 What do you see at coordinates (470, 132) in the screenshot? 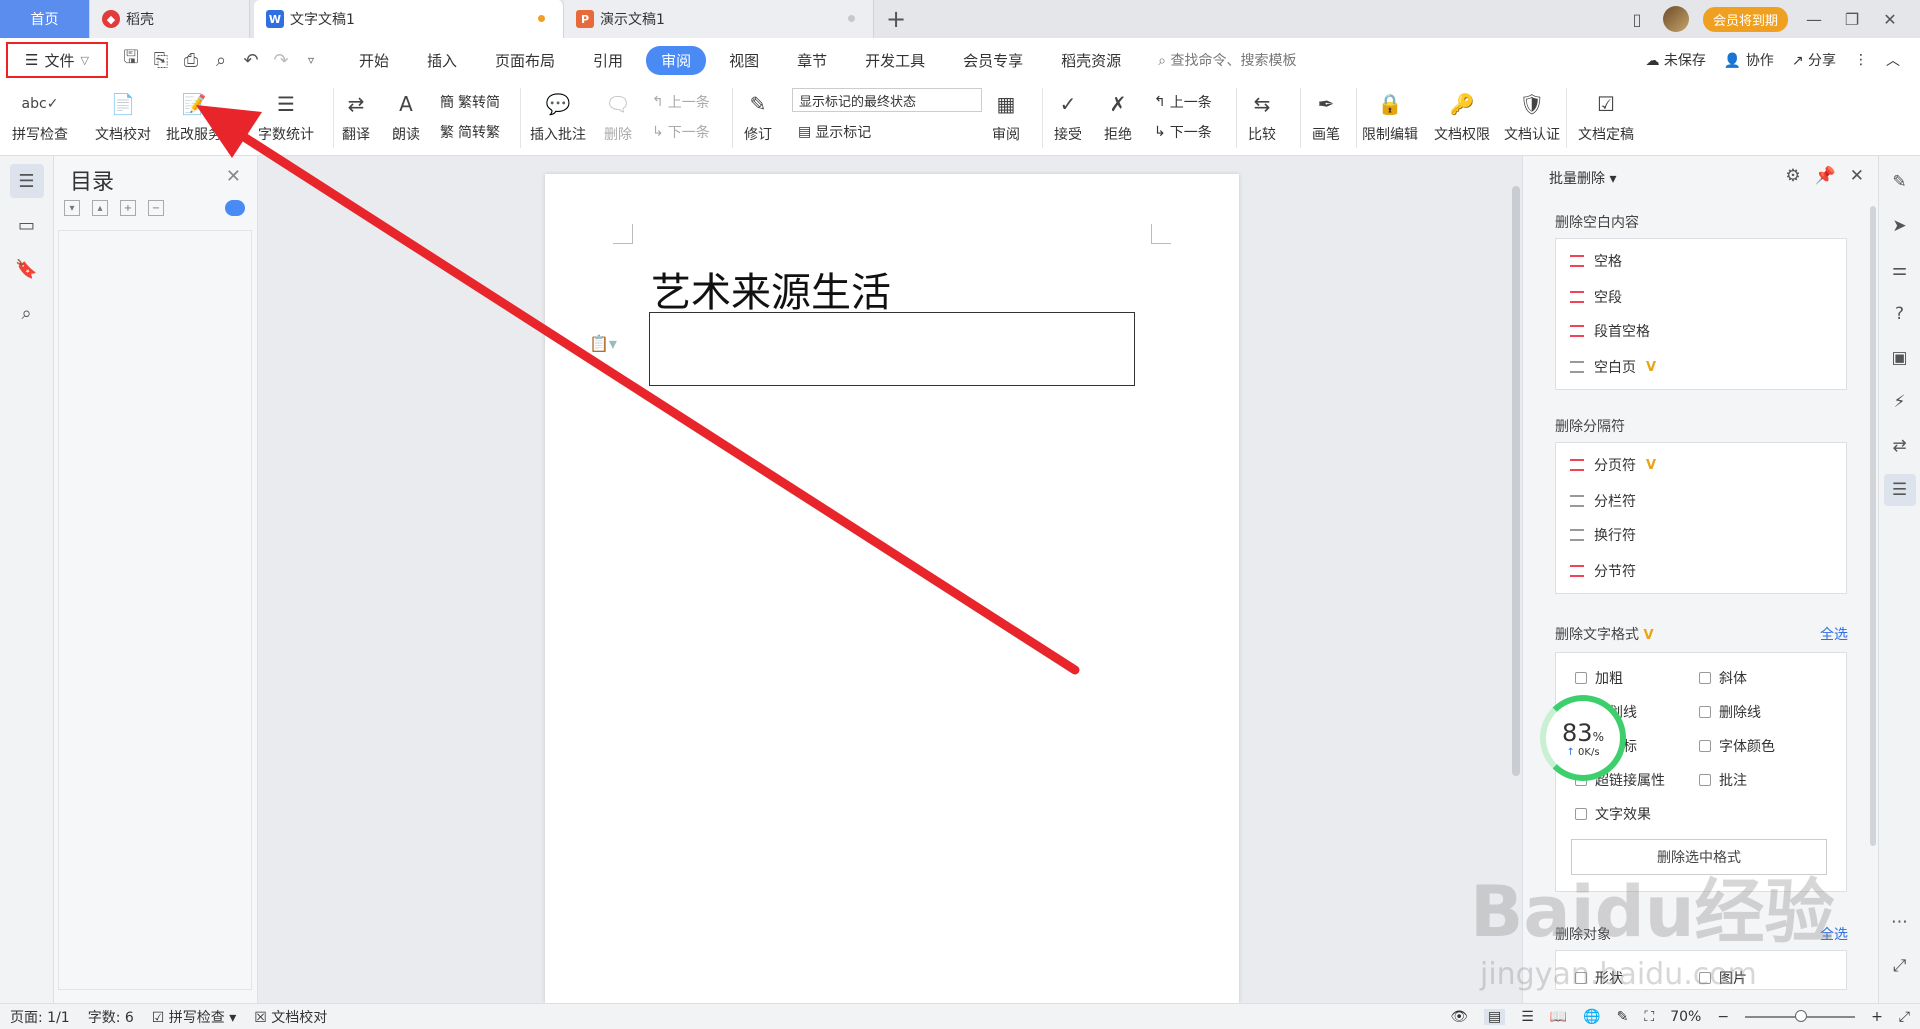
I see `simp-to-trad-button: 繁简转繁` at bounding box center [470, 132].